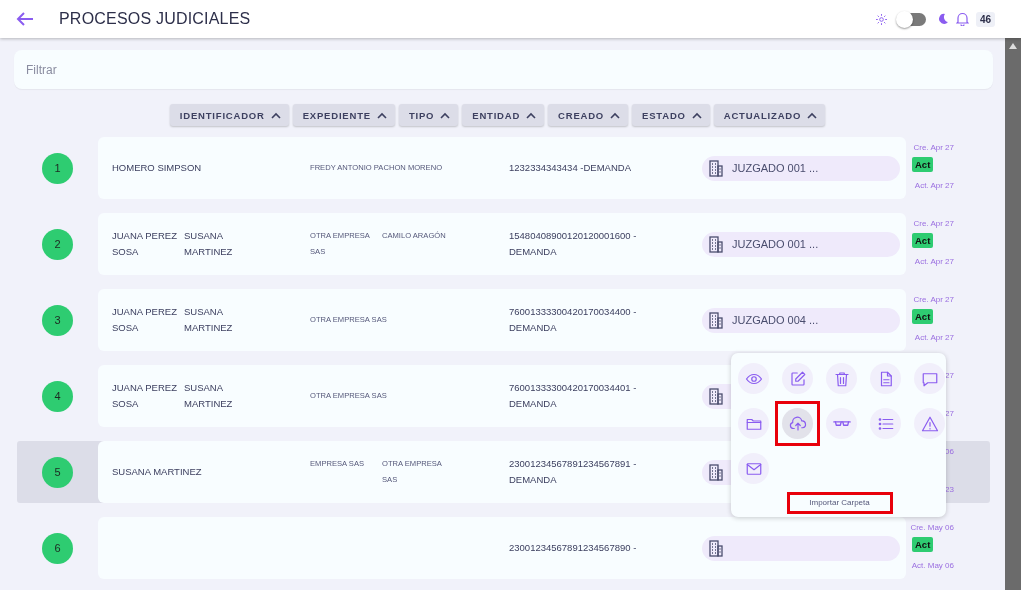 The image size is (1021, 590). What do you see at coordinates (57, 244) in the screenshot?
I see `row-number: 2` at bounding box center [57, 244].